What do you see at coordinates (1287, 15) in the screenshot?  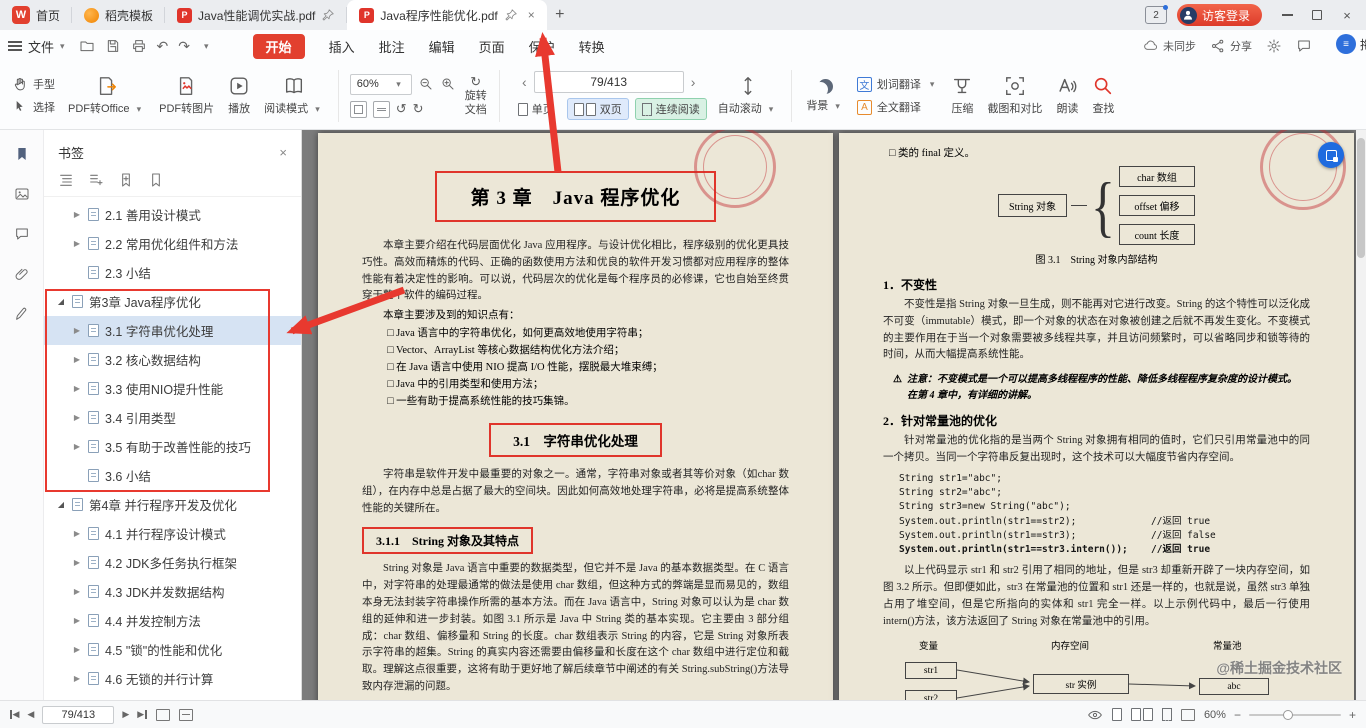 I see `minimize-button` at bounding box center [1287, 15].